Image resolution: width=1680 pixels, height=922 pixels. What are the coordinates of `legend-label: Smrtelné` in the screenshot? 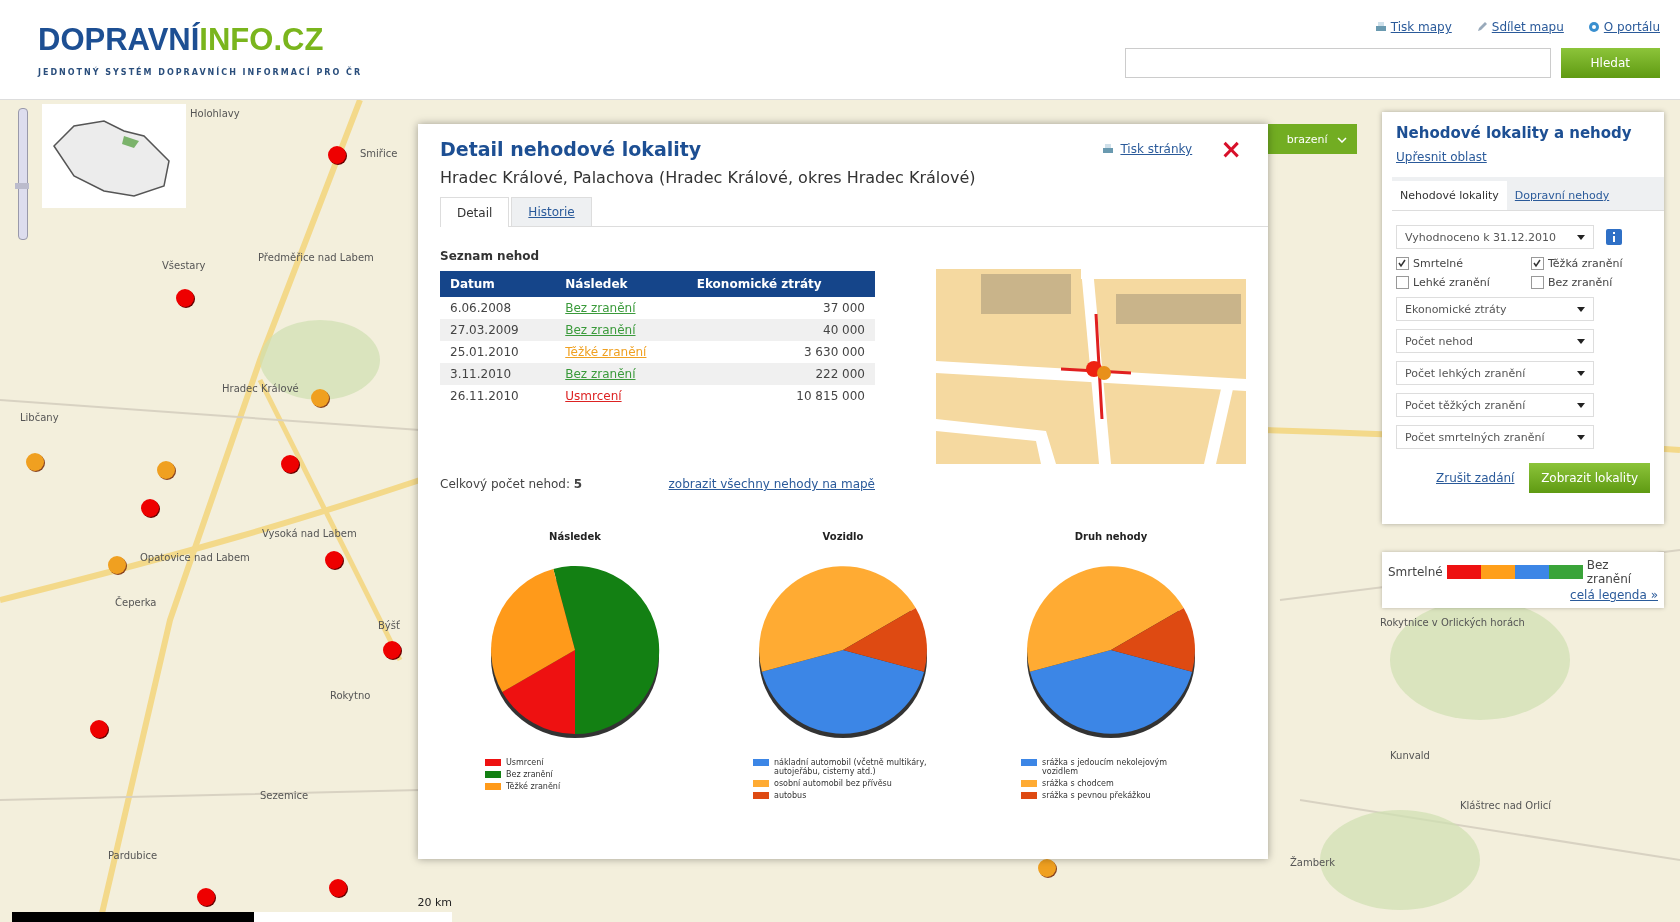 It's located at (1415, 572).